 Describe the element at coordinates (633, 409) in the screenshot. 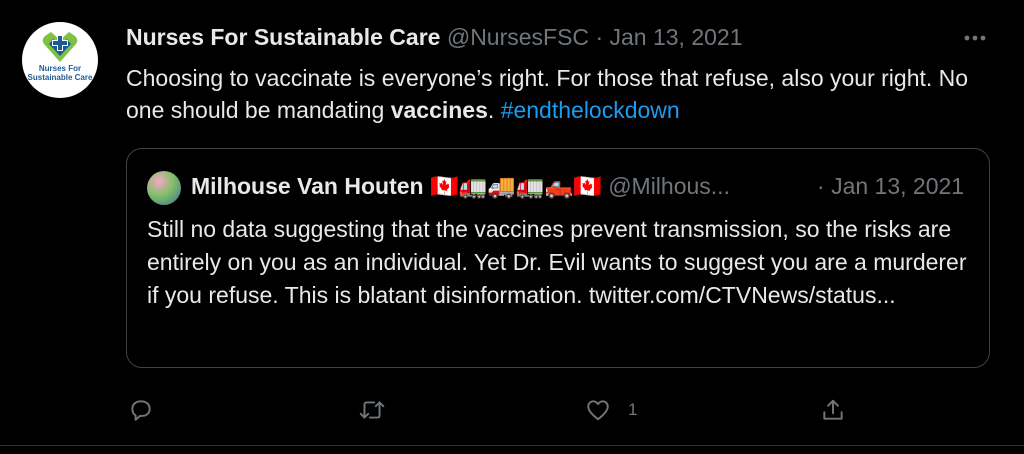

I see `like-count: 1` at that location.